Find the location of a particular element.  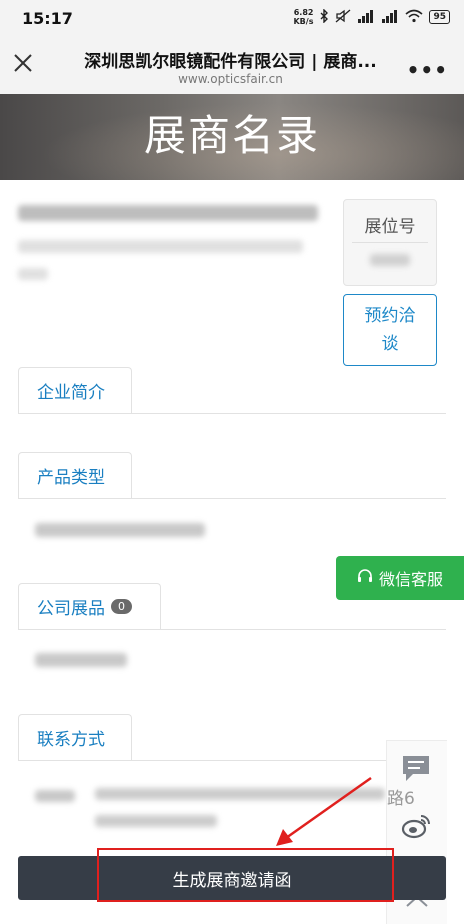

page-url: www.opticsfair.cn is located at coordinates (230, 79).